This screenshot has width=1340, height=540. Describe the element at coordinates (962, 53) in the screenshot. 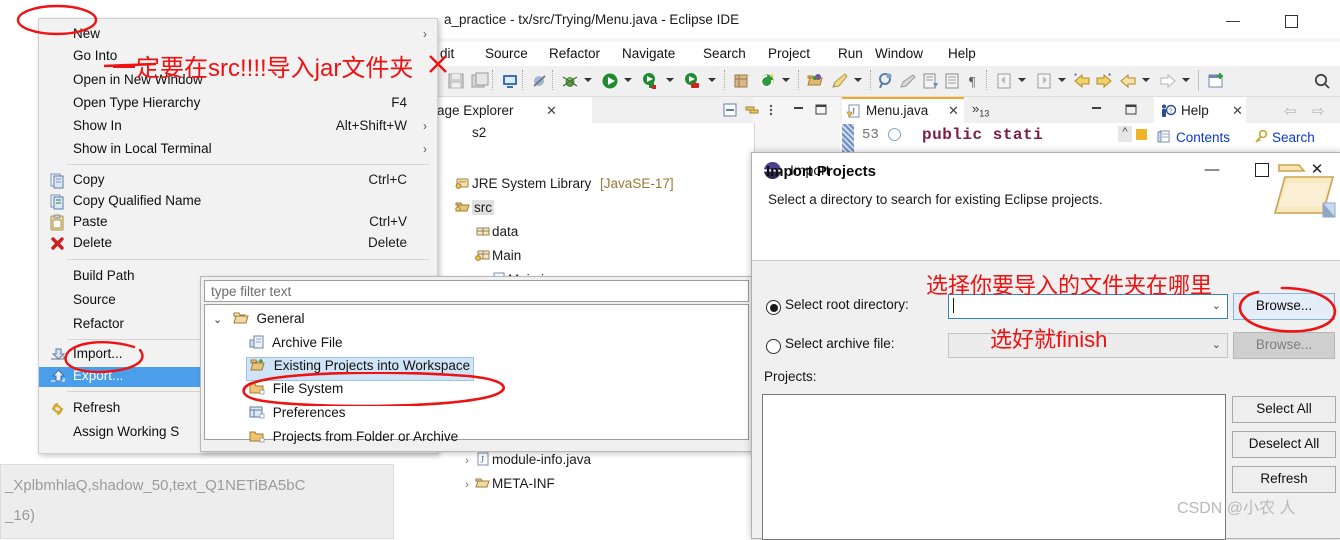

I see `menu-help: Help` at that location.